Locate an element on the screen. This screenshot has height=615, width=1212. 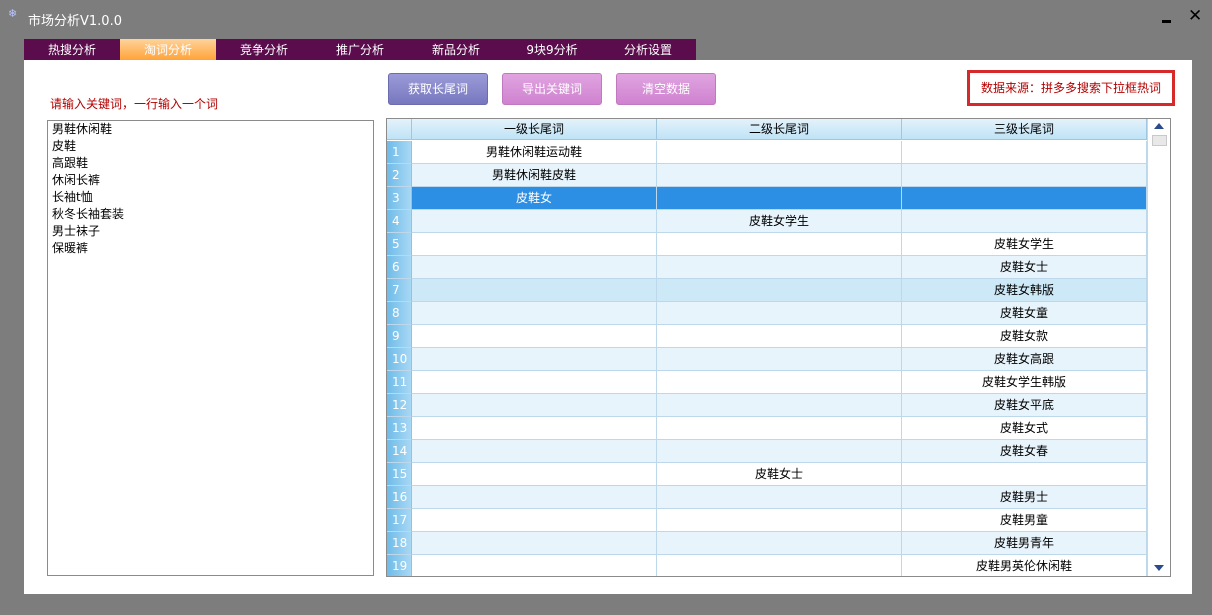
scroll-up-icon is located at coordinates (1159, 126).